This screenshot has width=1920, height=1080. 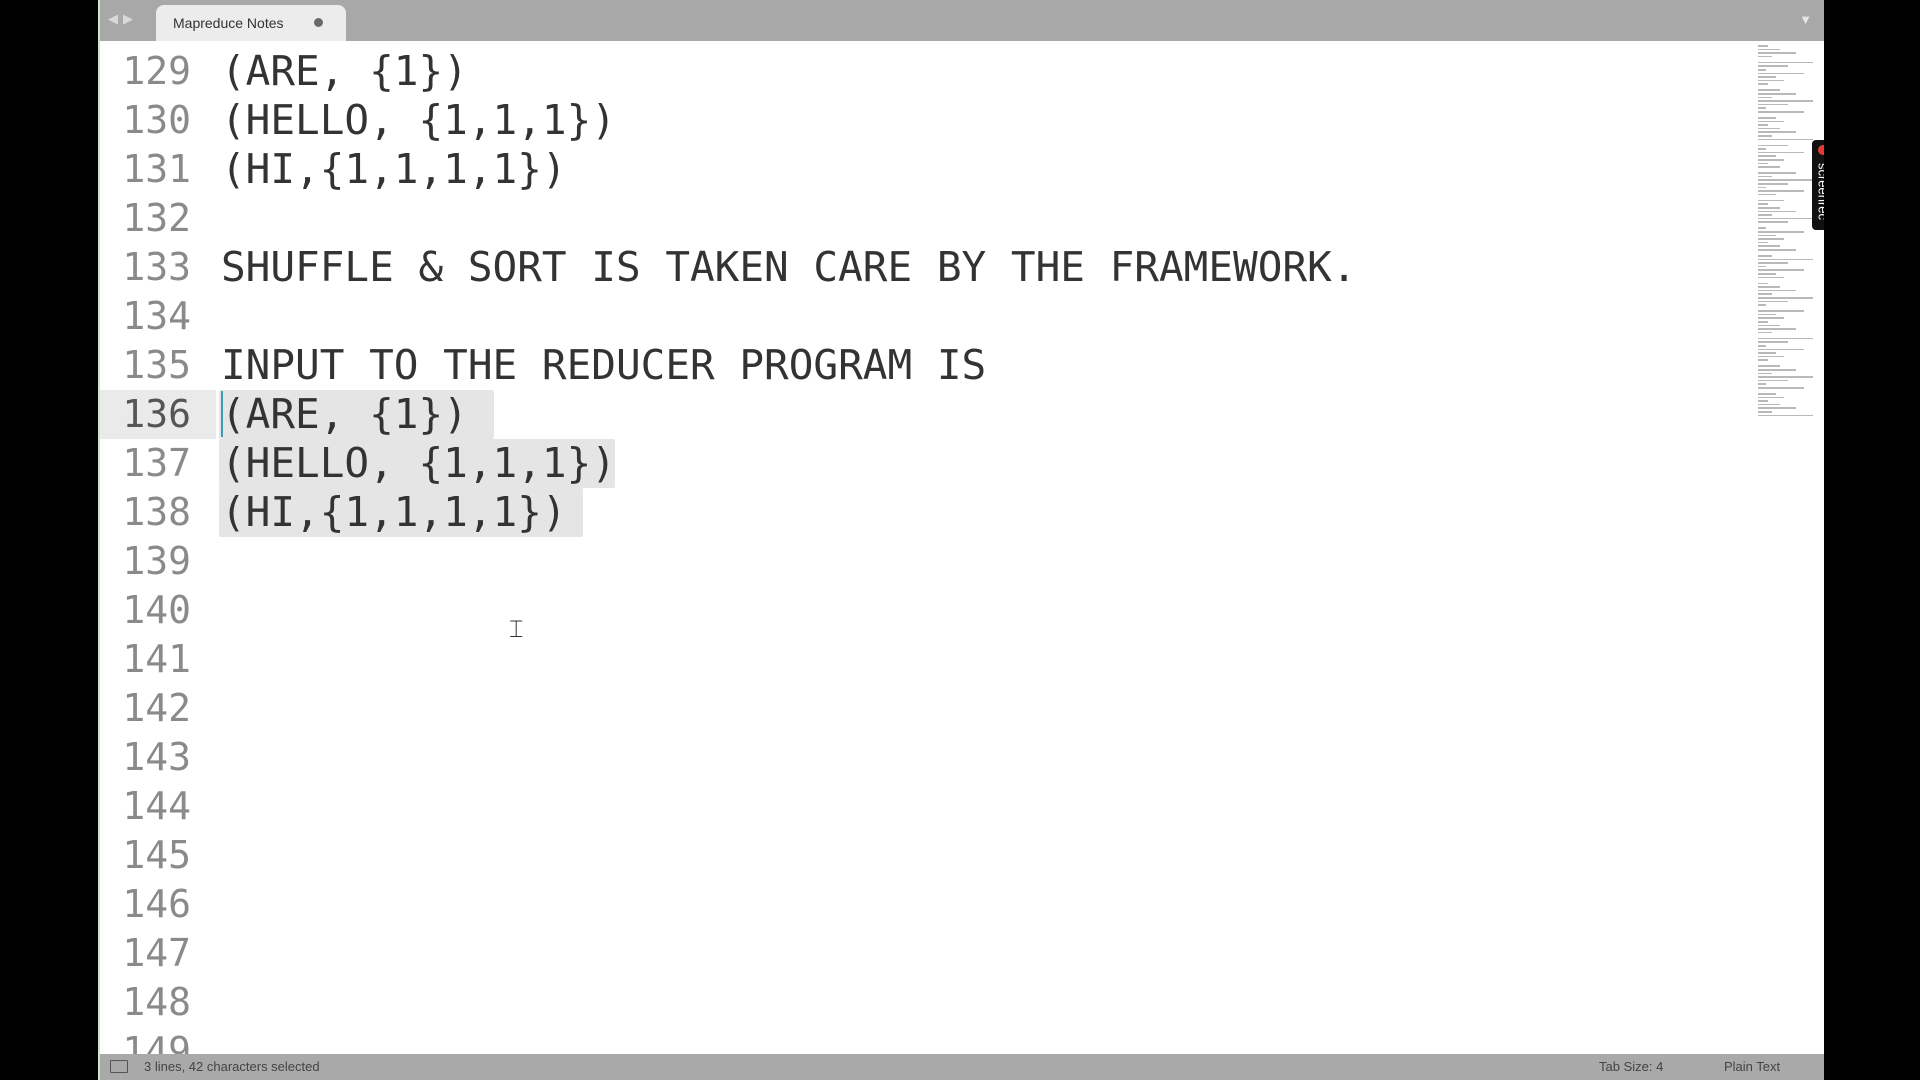 I want to click on triangle-right-icon: ▶, so click(x=128, y=19).